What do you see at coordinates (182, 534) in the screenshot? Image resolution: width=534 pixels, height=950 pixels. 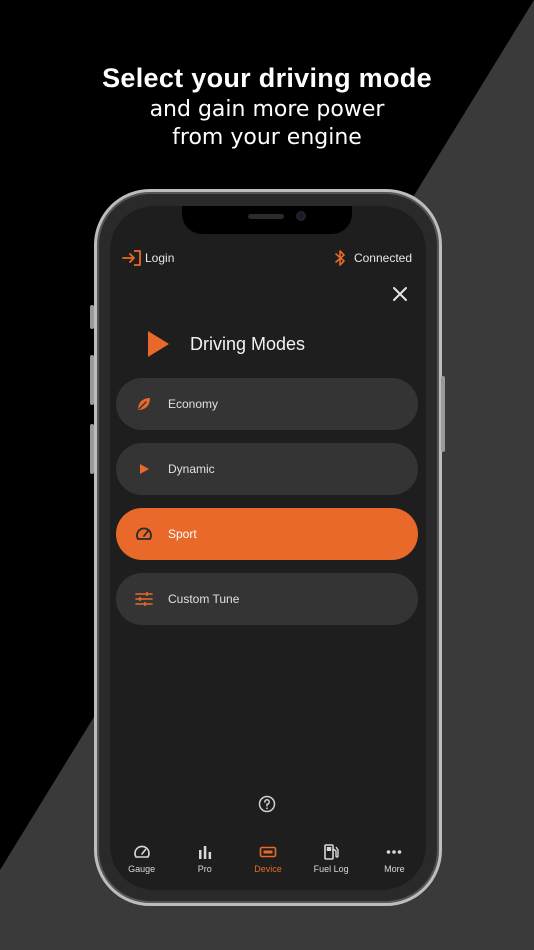 I see `mode-label: Sport` at bounding box center [182, 534].